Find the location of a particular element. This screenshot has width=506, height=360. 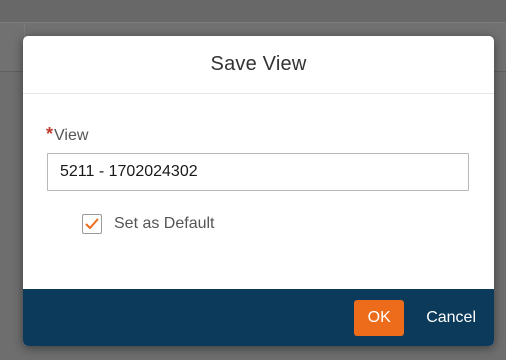

set-as-default-checkbox is located at coordinates (92, 224).